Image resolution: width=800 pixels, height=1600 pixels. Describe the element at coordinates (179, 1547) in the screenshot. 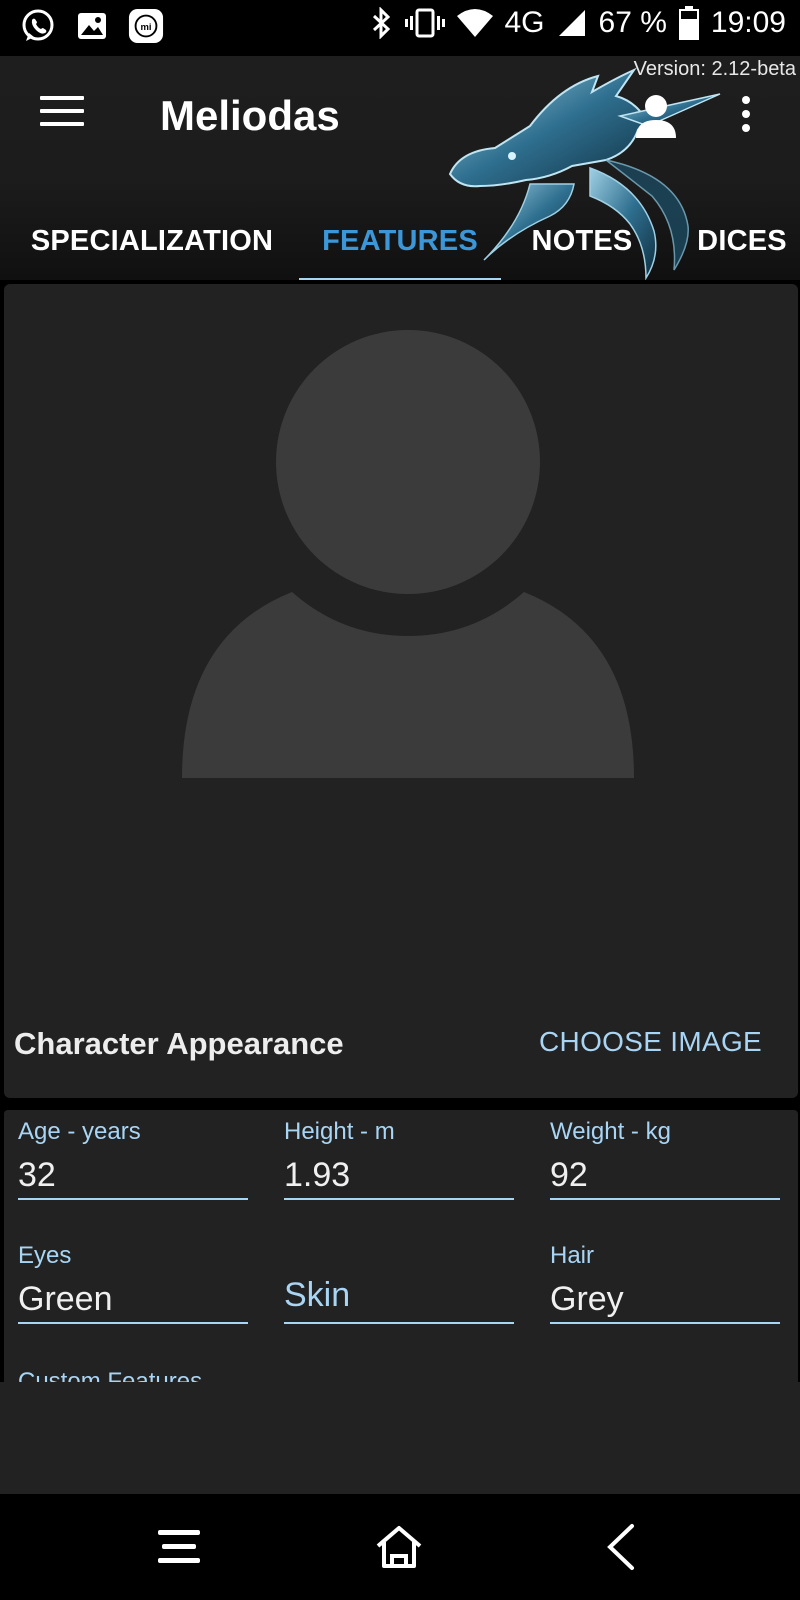

I see `recents-icon` at that location.